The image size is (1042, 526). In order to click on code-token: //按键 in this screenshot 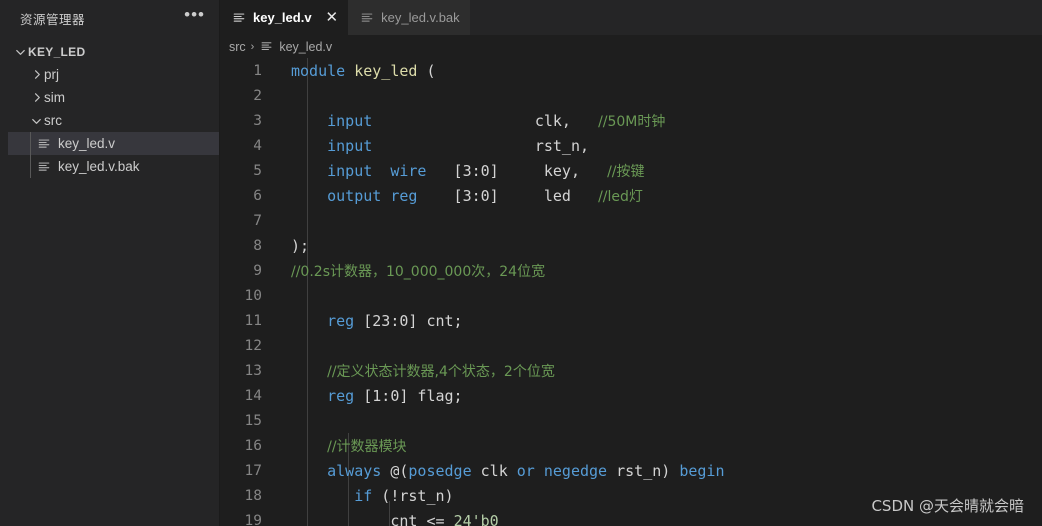, I will do `click(626, 171)`.